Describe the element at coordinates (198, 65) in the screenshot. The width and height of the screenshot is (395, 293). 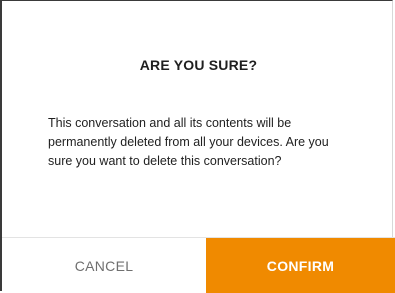
I see `dialog-title: ARE YOU SURE?` at that location.